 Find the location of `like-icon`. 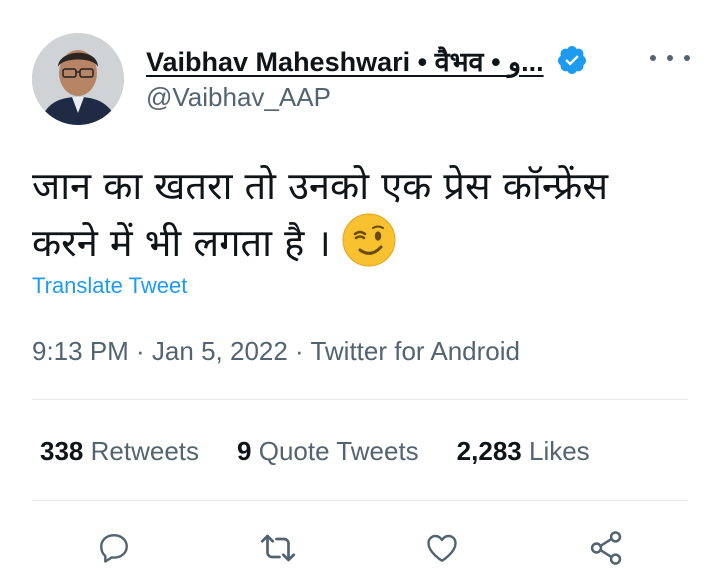

like-icon is located at coordinates (442, 548).